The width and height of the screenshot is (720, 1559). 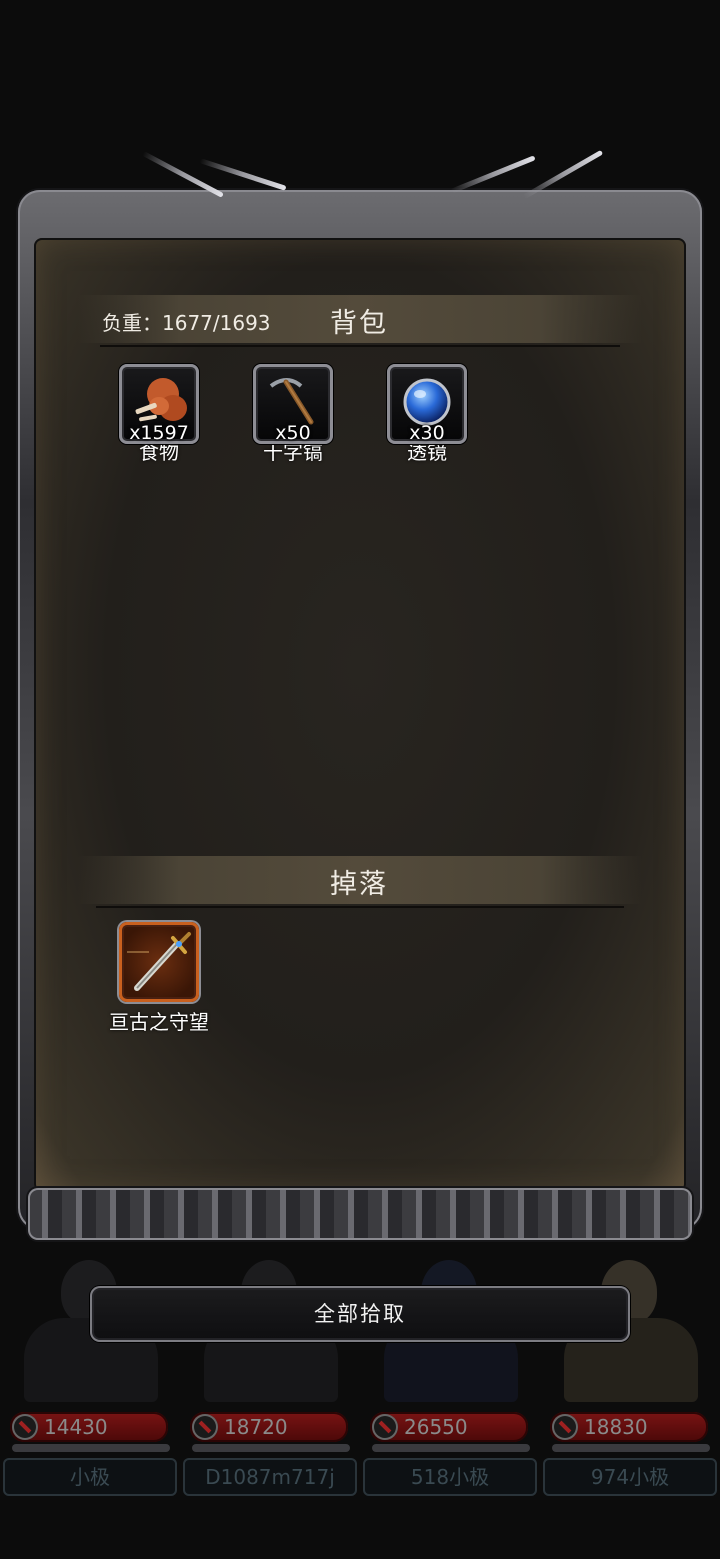 What do you see at coordinates (293, 404) in the screenshot?
I see `item-slot: x50` at bounding box center [293, 404].